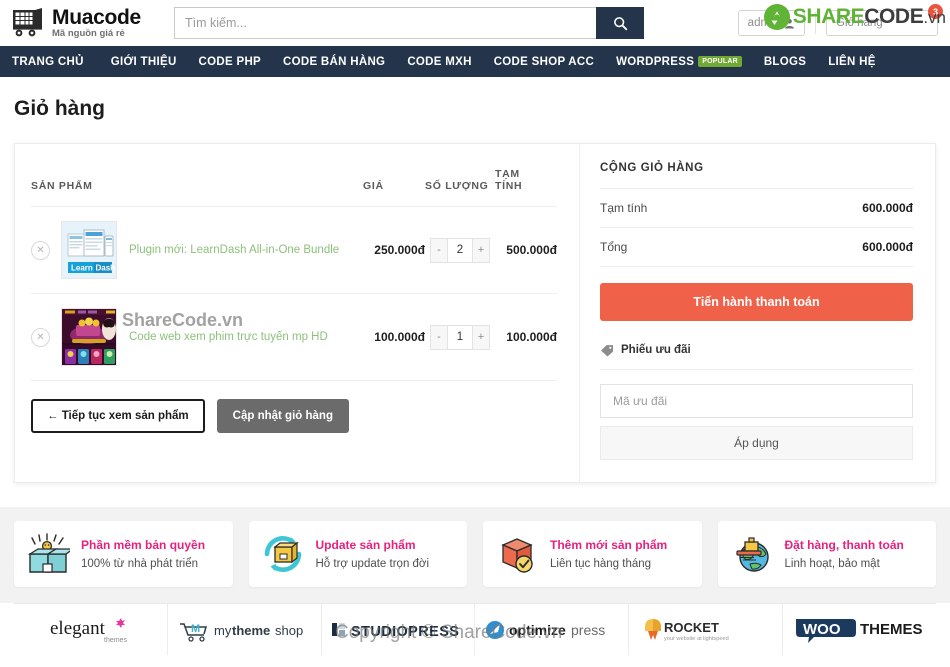  I want to click on nav-item-code-ban-hang: CODE BÁN HÀNG, so click(334, 61).